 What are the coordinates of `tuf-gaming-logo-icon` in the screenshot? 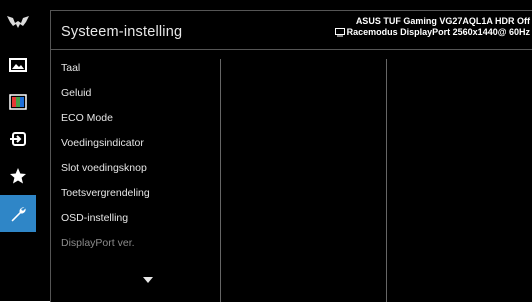 It's located at (18, 22).